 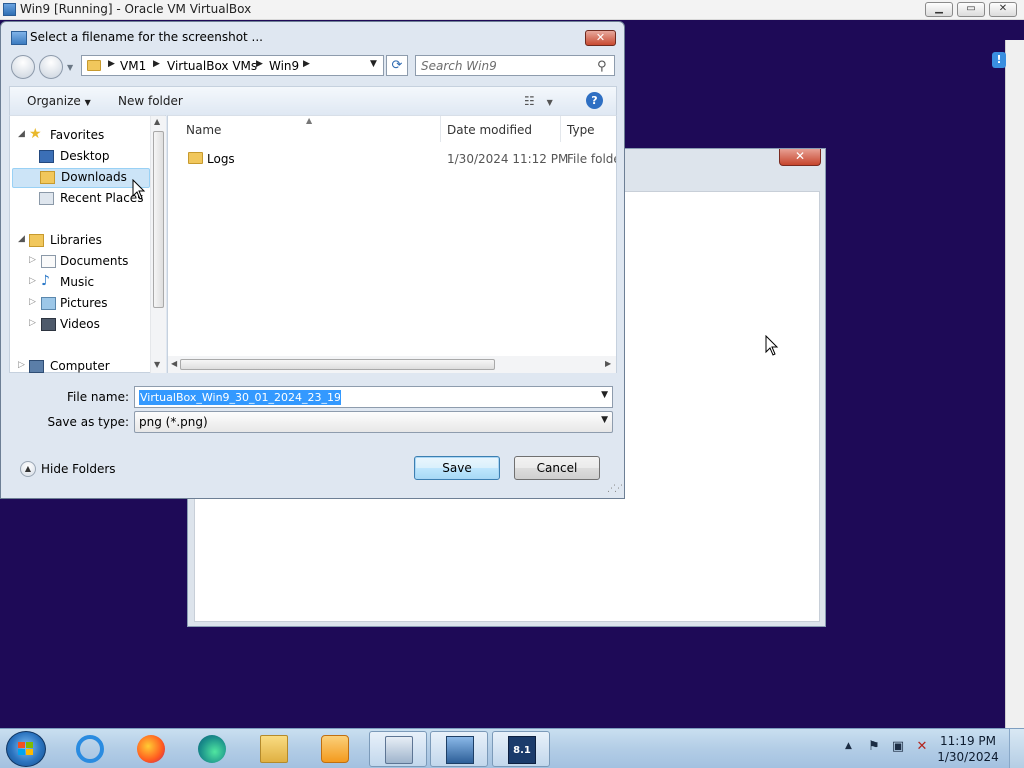 I want to click on save-button: Save, so click(x=457, y=468).